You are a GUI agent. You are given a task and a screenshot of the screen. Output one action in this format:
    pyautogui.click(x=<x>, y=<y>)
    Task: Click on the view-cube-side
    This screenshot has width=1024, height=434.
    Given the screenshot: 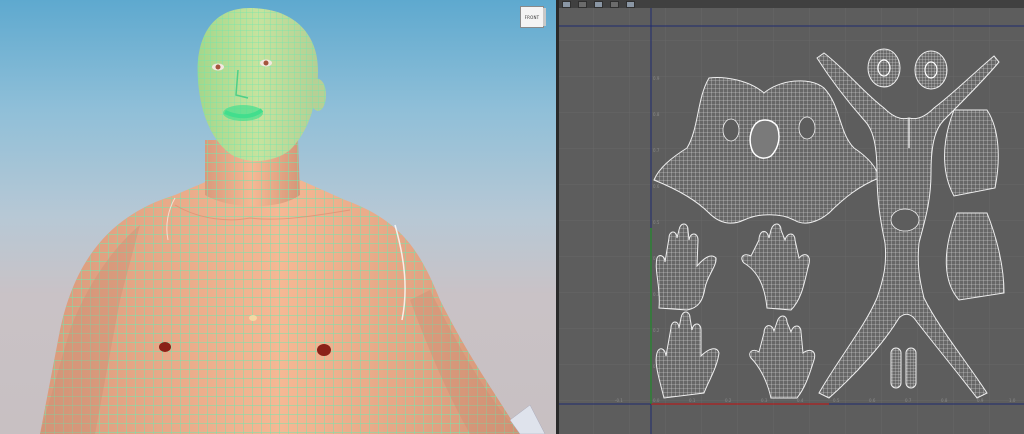 What is the action you would take?
    pyautogui.click(x=544, y=17)
    